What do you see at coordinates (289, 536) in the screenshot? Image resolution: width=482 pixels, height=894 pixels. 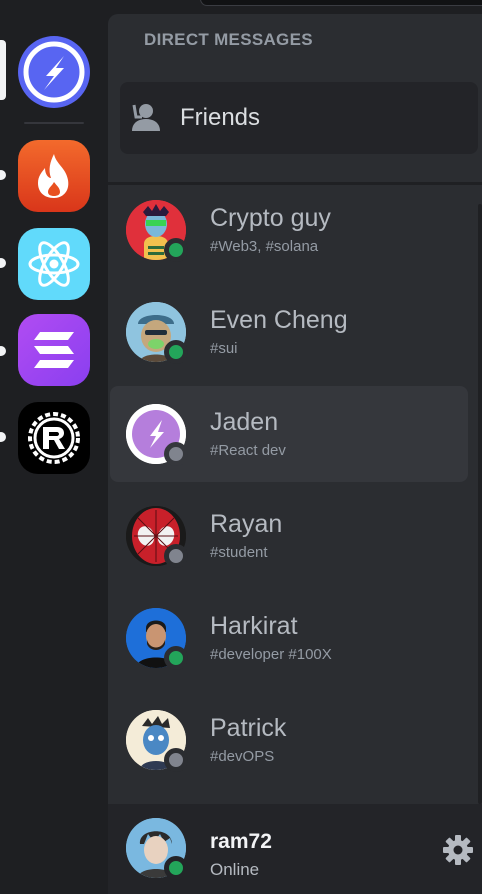 I see `dm-item: Rayan #student` at bounding box center [289, 536].